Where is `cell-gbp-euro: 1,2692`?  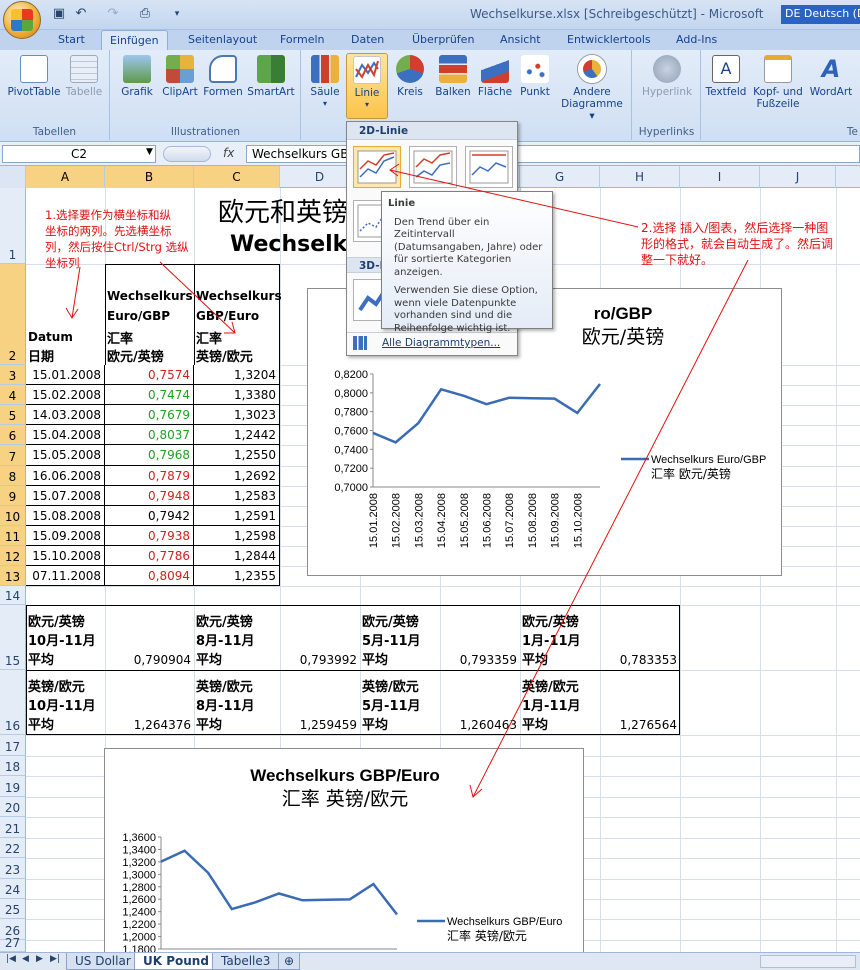 cell-gbp-euro: 1,2692 is located at coordinates (237, 476).